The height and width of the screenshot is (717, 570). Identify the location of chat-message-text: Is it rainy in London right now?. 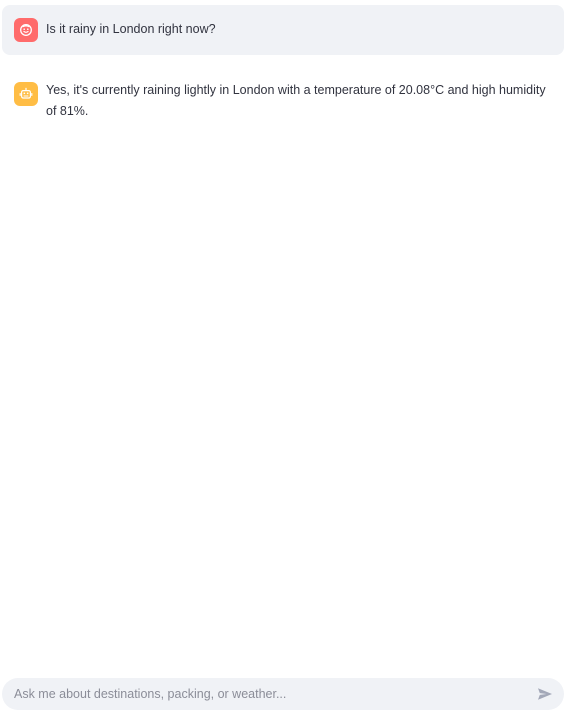
(131, 29).